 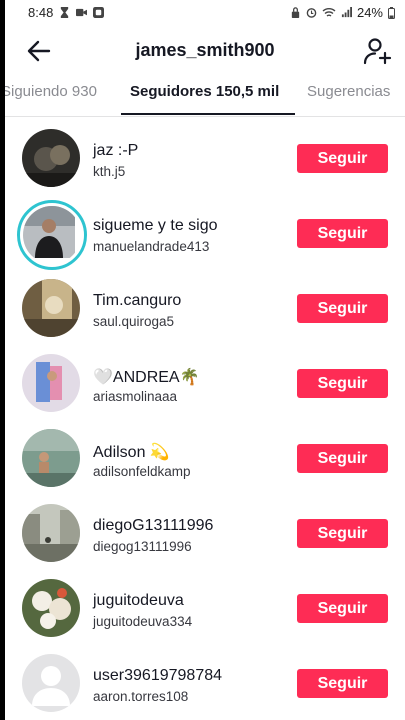 I want to click on header: james_smith900, so click(x=205, y=51).